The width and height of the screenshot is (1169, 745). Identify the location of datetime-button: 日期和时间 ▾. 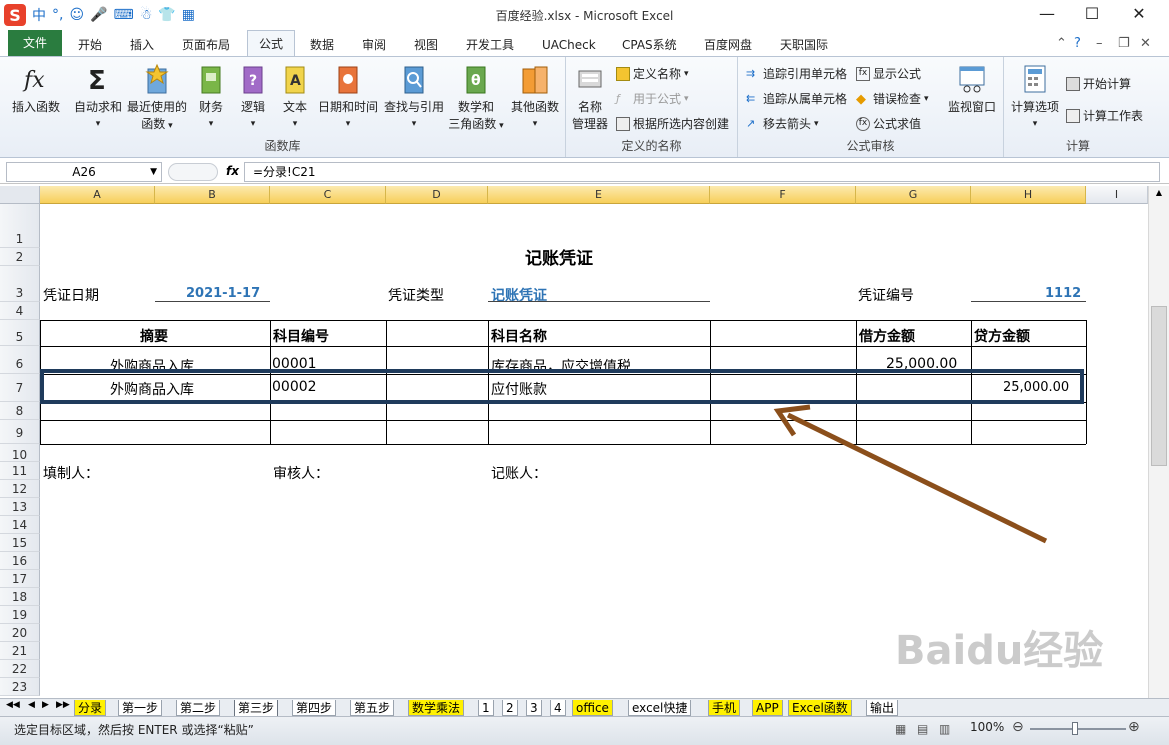
(348, 96).